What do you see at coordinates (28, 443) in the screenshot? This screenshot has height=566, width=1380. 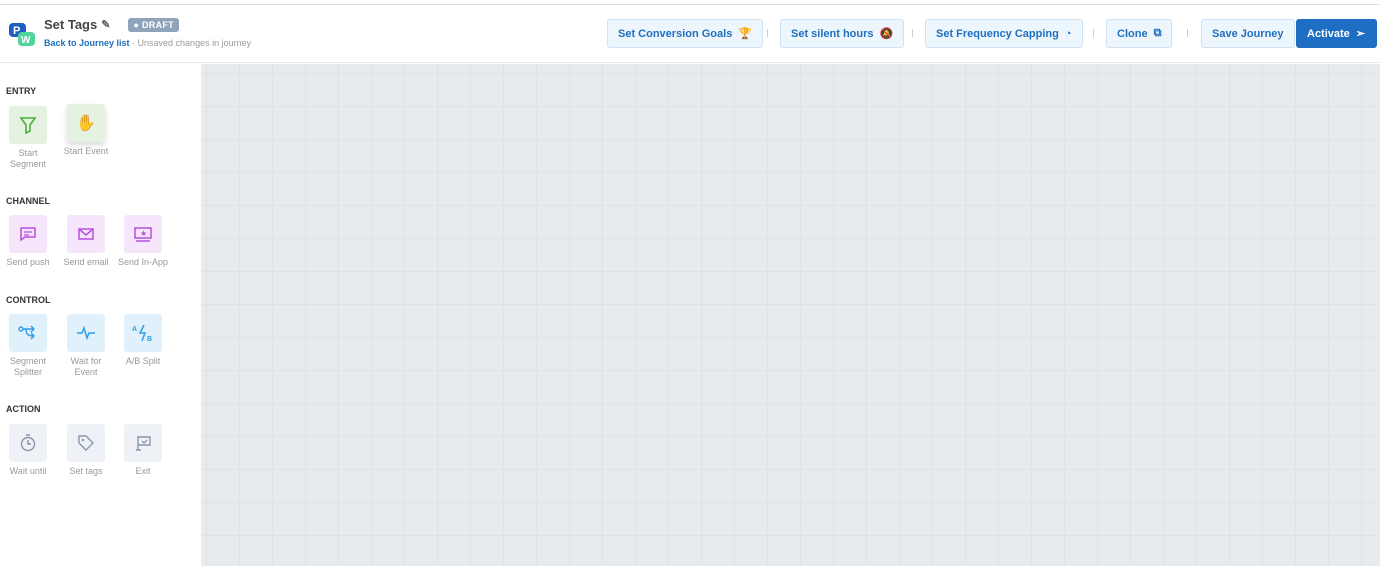 I see `stopwatch-icon` at bounding box center [28, 443].